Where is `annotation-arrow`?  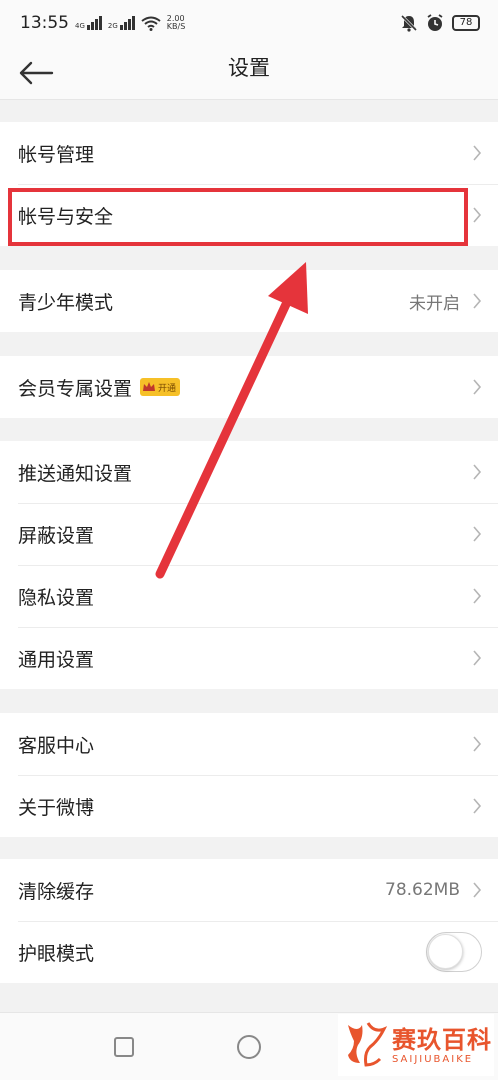
annotation-arrow is located at coordinates (231, 420).